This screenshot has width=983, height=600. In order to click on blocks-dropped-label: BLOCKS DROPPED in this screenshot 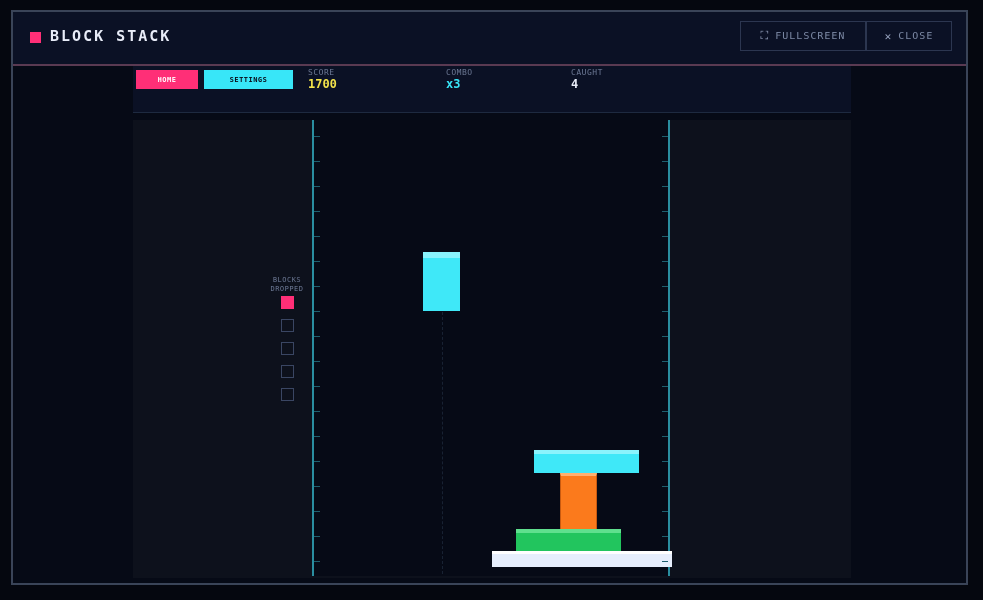, I will do `click(287, 285)`.